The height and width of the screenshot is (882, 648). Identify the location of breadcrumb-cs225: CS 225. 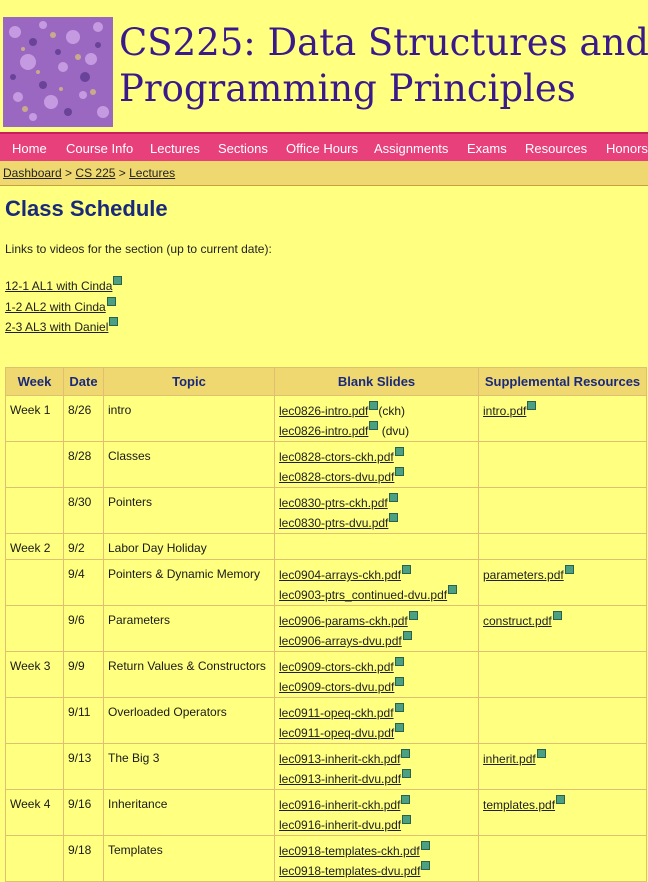
(95, 173).